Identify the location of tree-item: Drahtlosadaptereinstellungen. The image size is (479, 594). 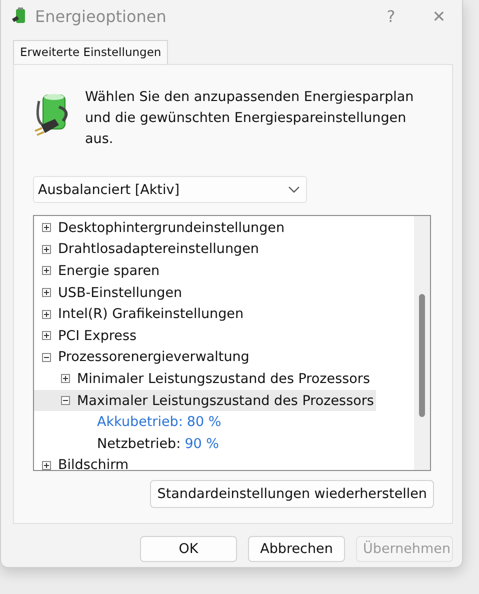
(147, 249).